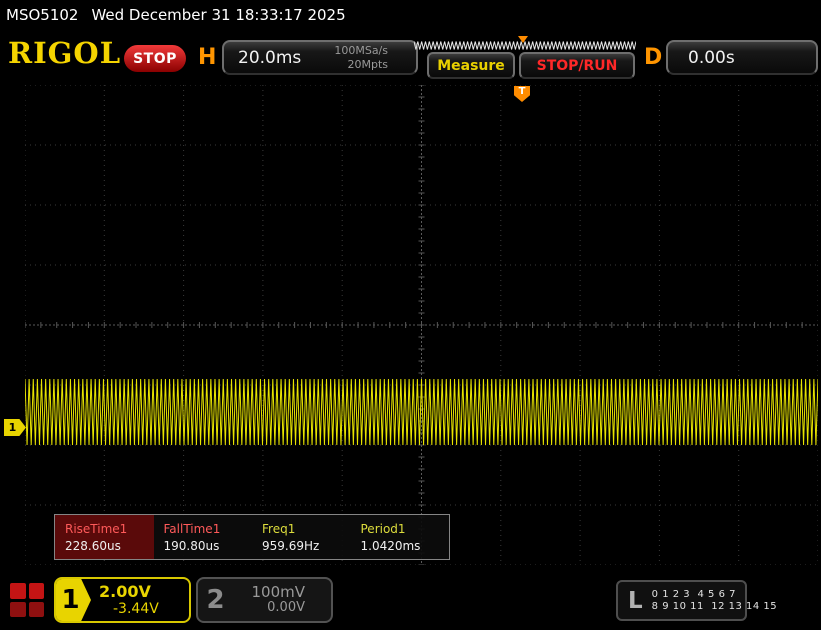 Image resolution: width=821 pixels, height=630 pixels. I want to click on horizontal-label: H, so click(207, 57).